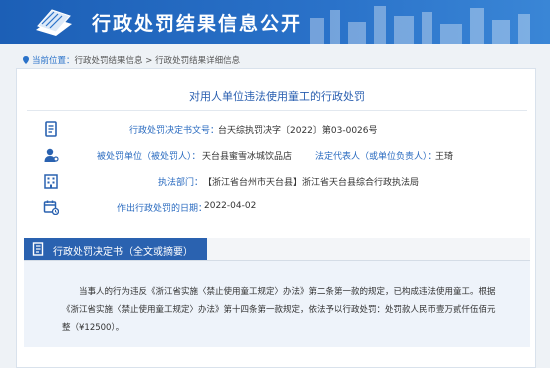 The width and height of the screenshot is (550, 368). I want to click on decision-number-label: 行政处罚决定书文号：, so click(174, 131).